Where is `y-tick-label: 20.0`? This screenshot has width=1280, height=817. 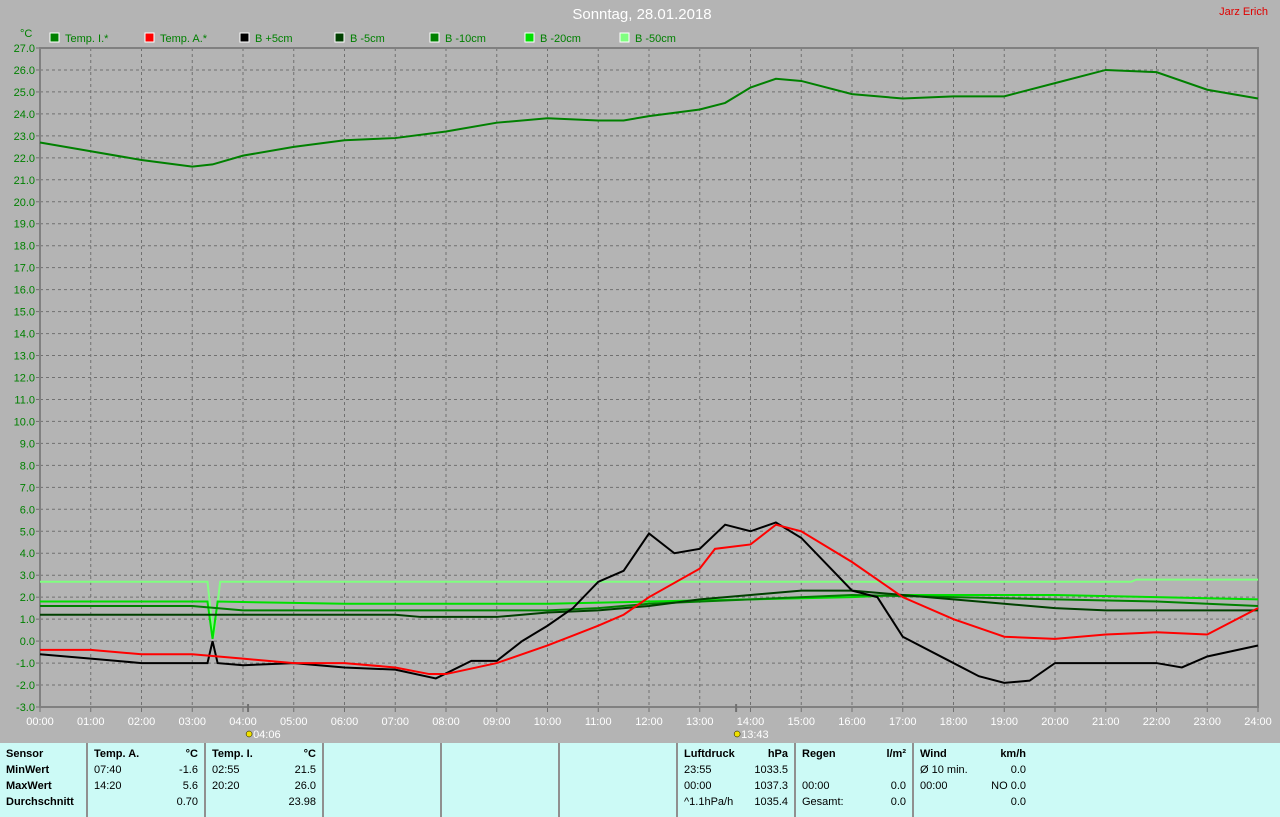
y-tick-label: 20.0 is located at coordinates (24, 203).